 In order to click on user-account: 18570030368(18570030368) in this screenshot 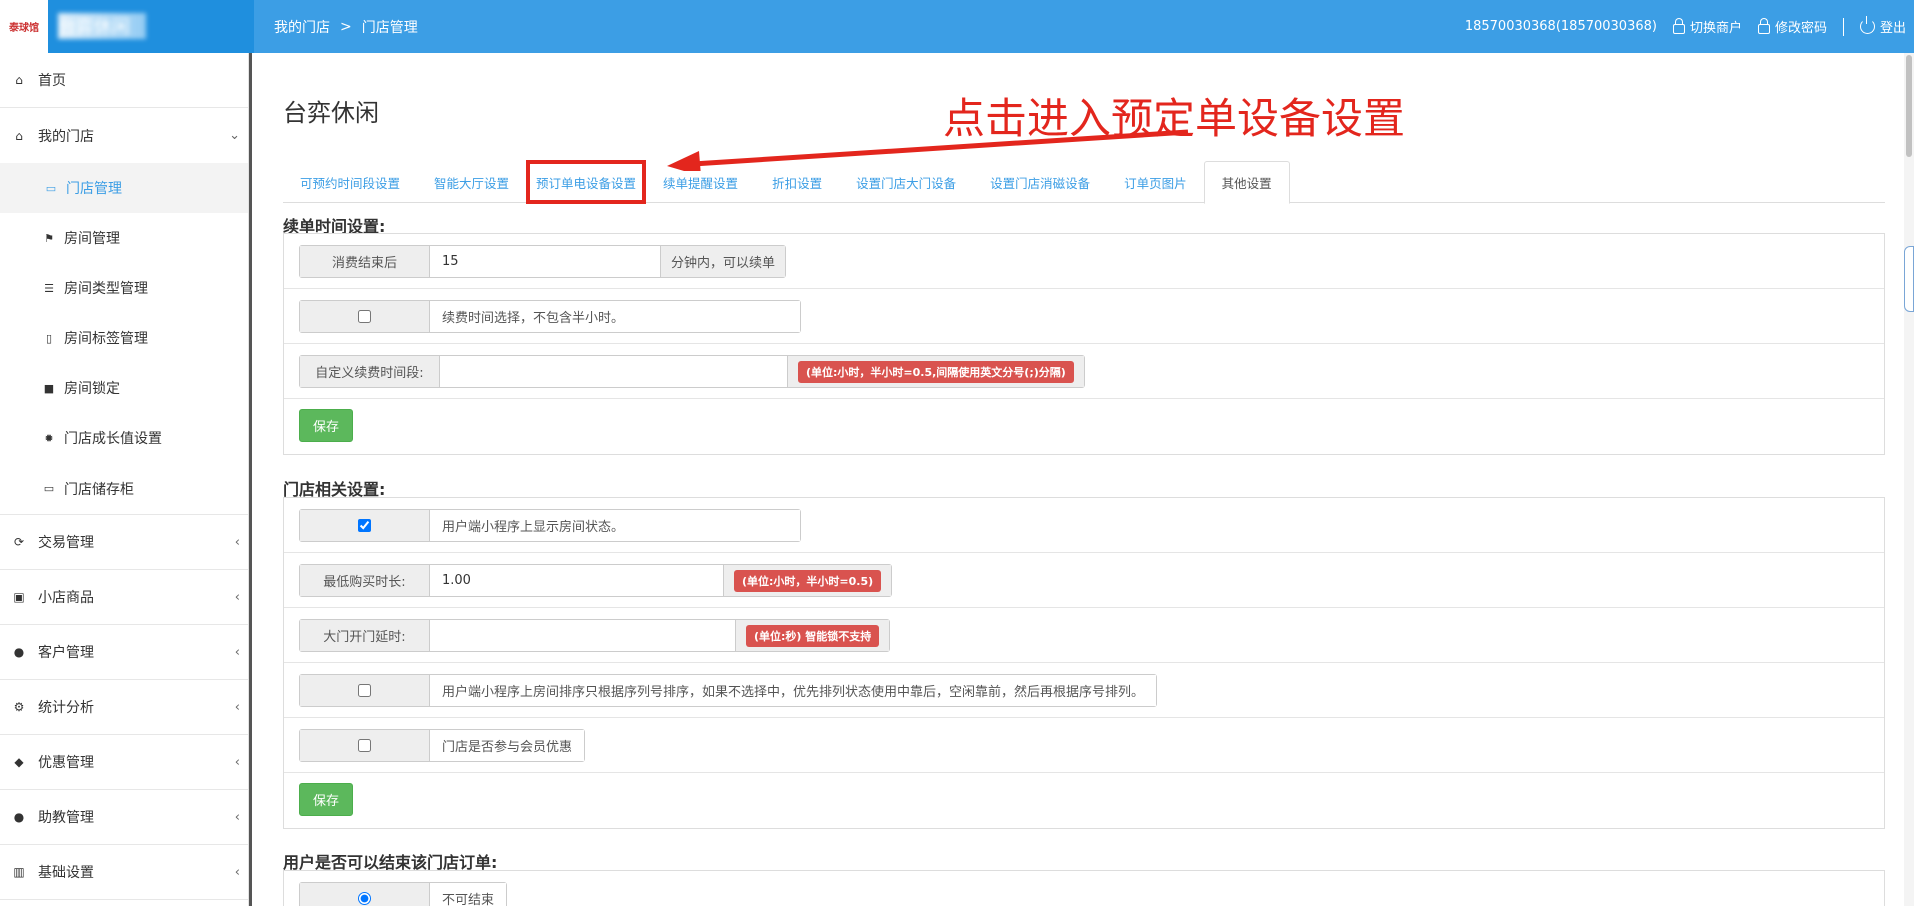, I will do `click(1560, 26)`.